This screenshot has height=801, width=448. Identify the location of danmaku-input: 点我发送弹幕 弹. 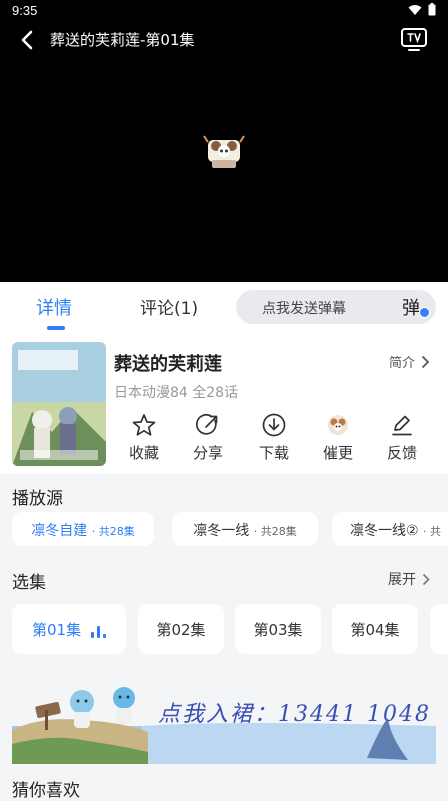
(336, 307).